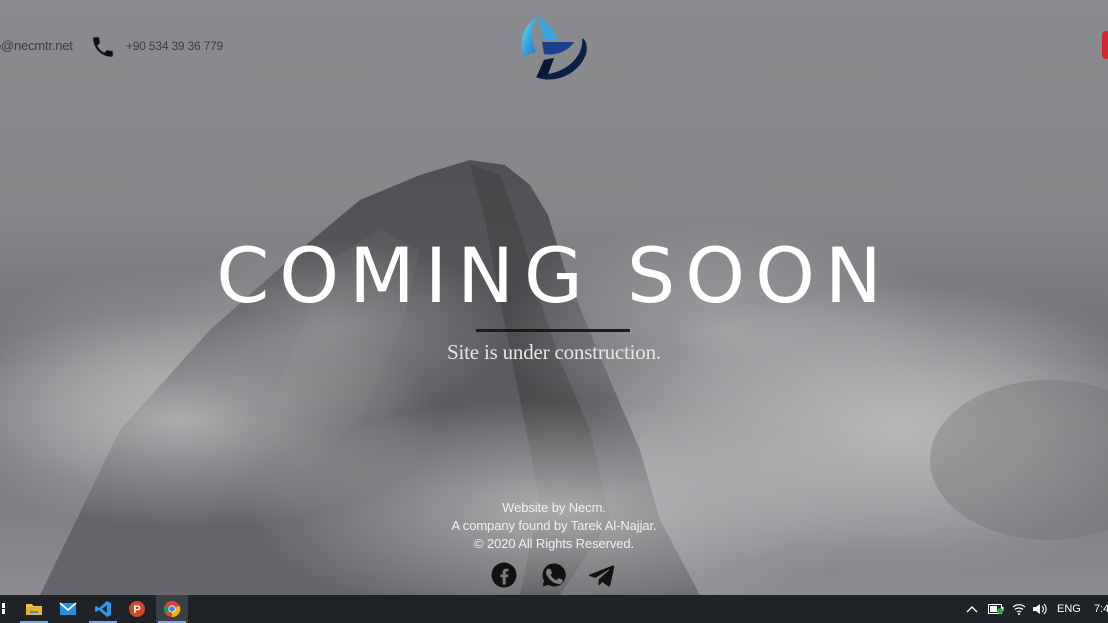 The width and height of the screenshot is (1108, 623). What do you see at coordinates (553, 49) in the screenshot?
I see `necm-logo` at bounding box center [553, 49].